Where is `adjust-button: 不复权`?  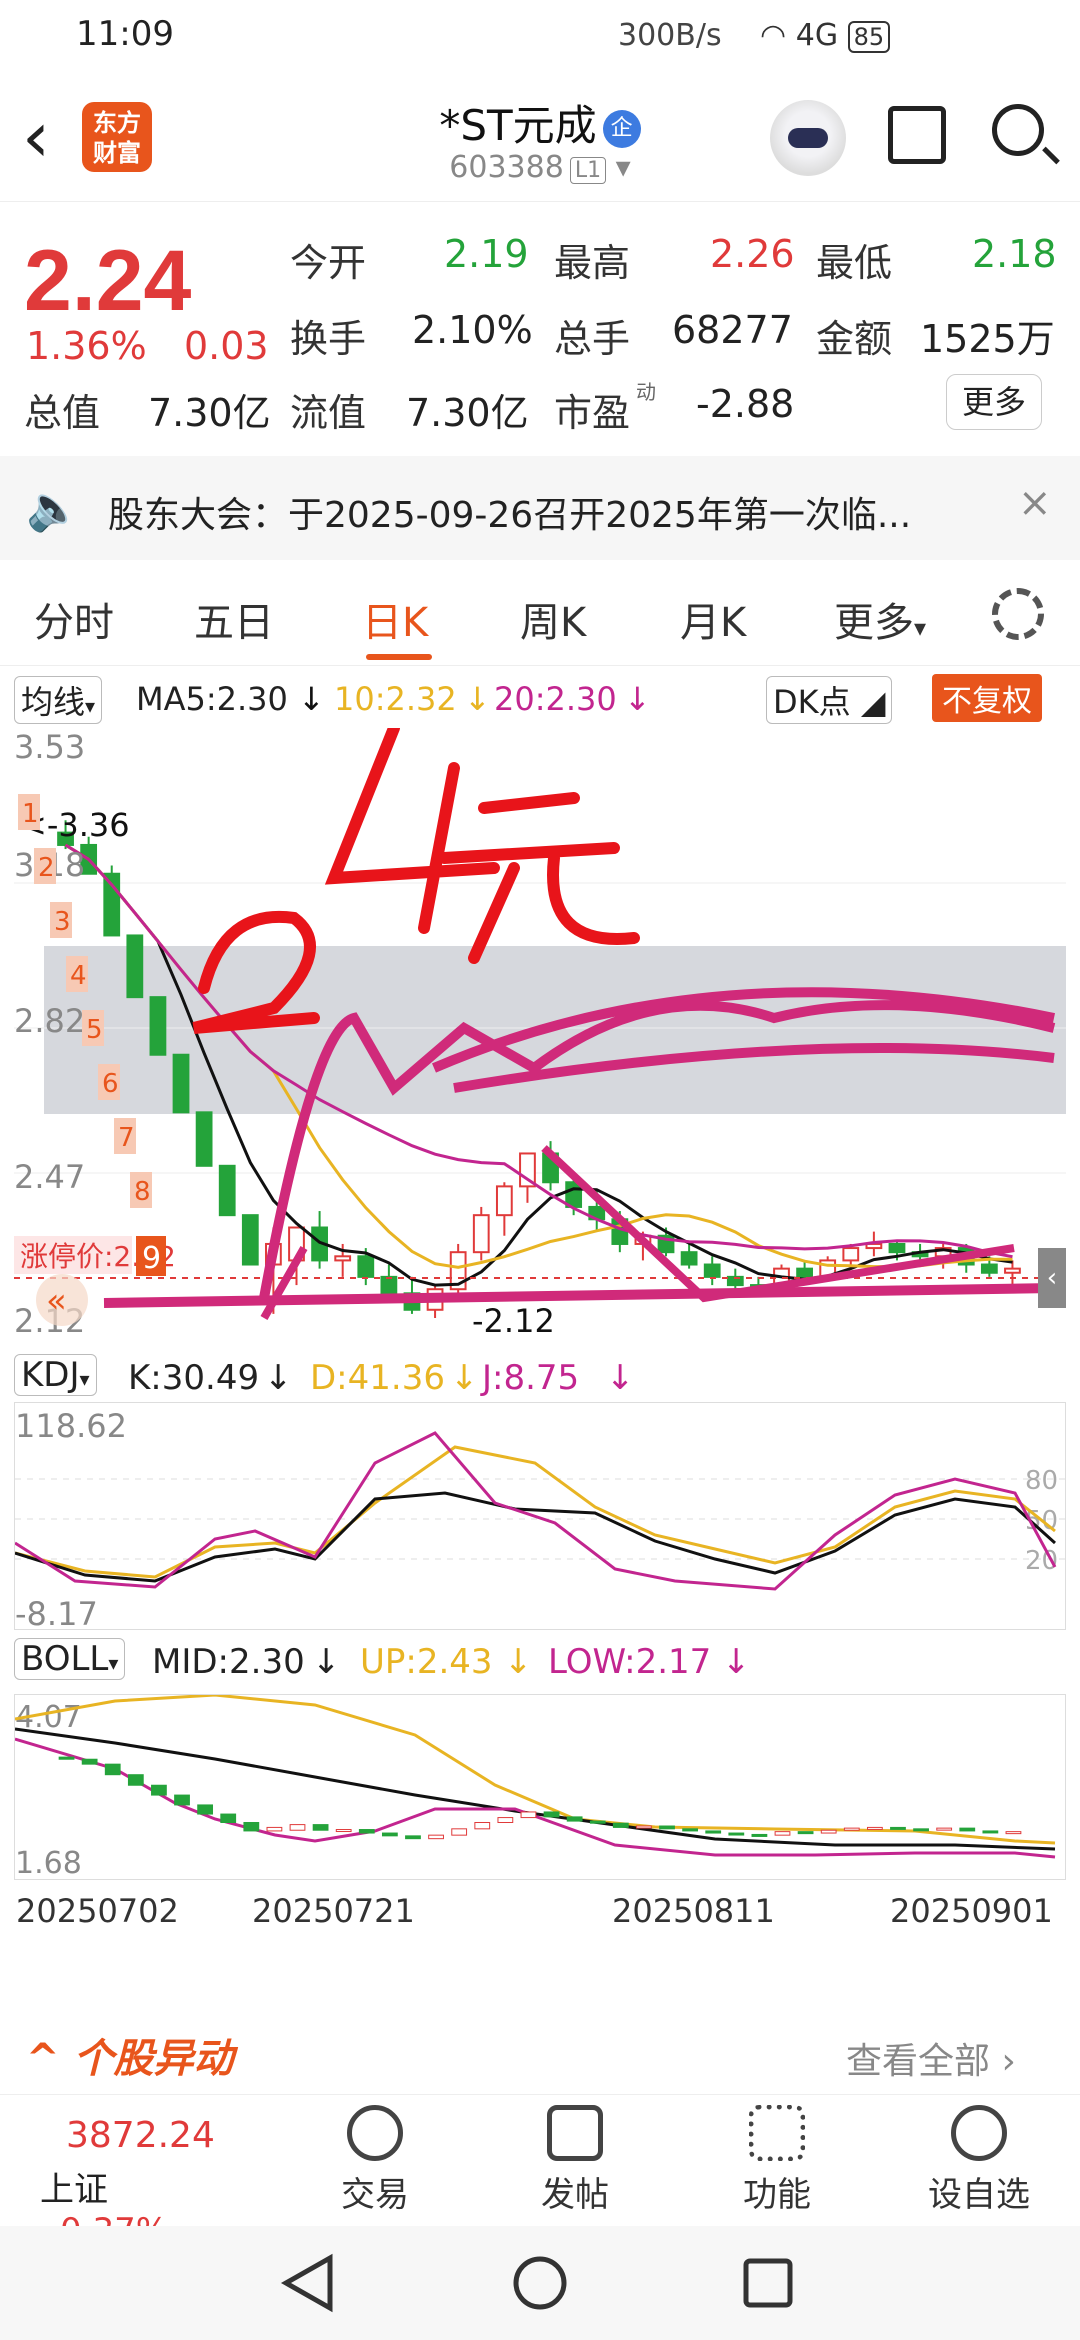
adjust-button: 不复权 is located at coordinates (987, 698).